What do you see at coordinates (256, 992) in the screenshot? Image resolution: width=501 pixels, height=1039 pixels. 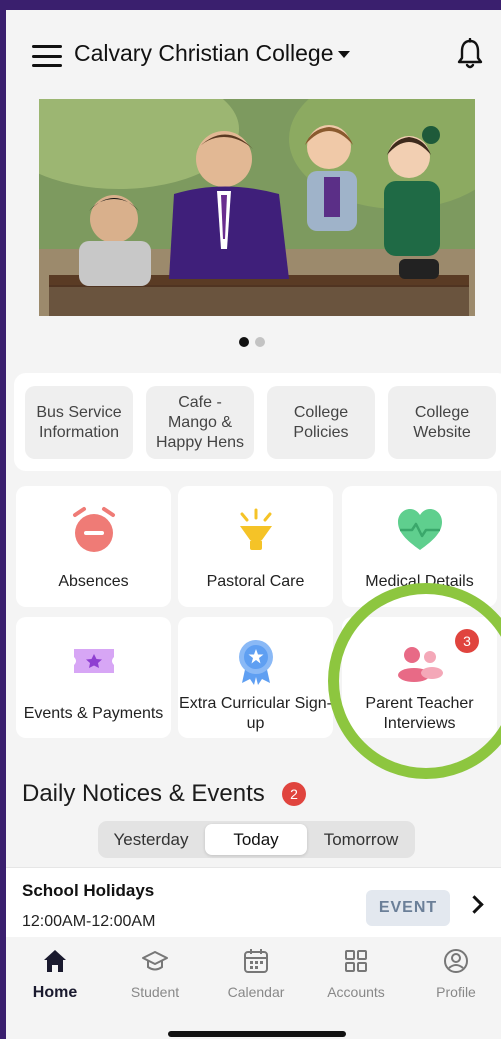 I see `tab-label: Calendar` at bounding box center [256, 992].